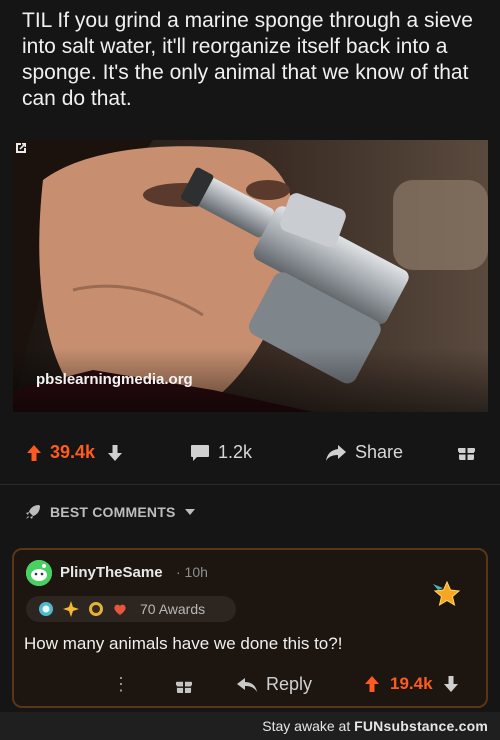 This screenshot has height=740, width=500. I want to click on comment-actions: ⋮ Reply 19.4k, so click(250, 687).